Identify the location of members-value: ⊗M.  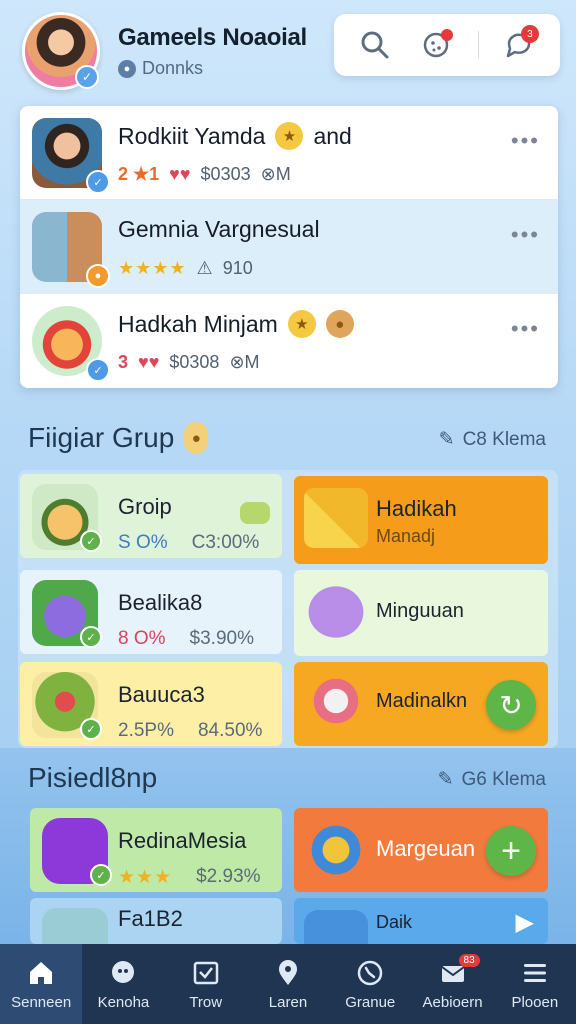
(275, 174).